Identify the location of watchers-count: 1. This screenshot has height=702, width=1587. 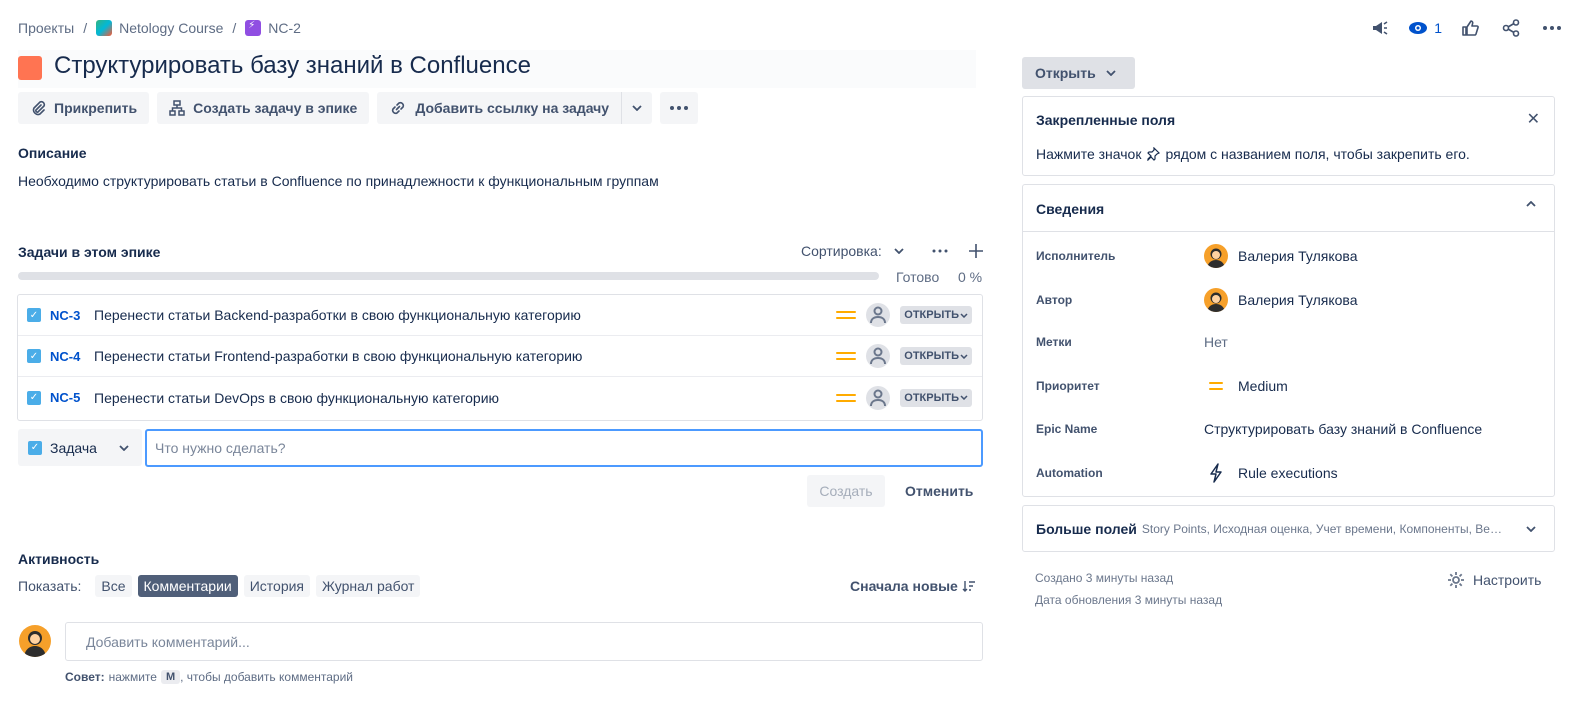
(1438, 28).